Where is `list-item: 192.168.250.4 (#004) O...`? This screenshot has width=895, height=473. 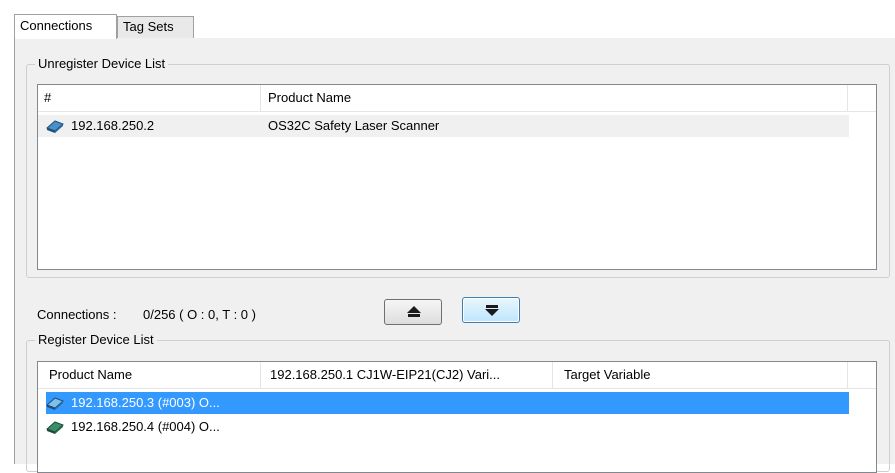 list-item: 192.168.250.4 (#004) O... is located at coordinates (447, 427).